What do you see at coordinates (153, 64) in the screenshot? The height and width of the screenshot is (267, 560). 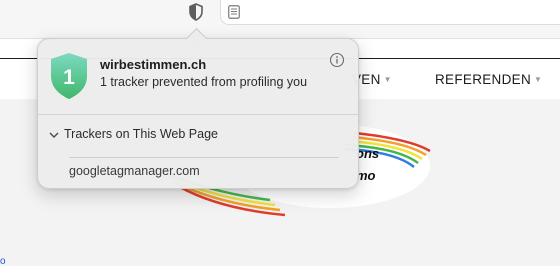 I see `site-name: wirbestimmen.ch` at bounding box center [153, 64].